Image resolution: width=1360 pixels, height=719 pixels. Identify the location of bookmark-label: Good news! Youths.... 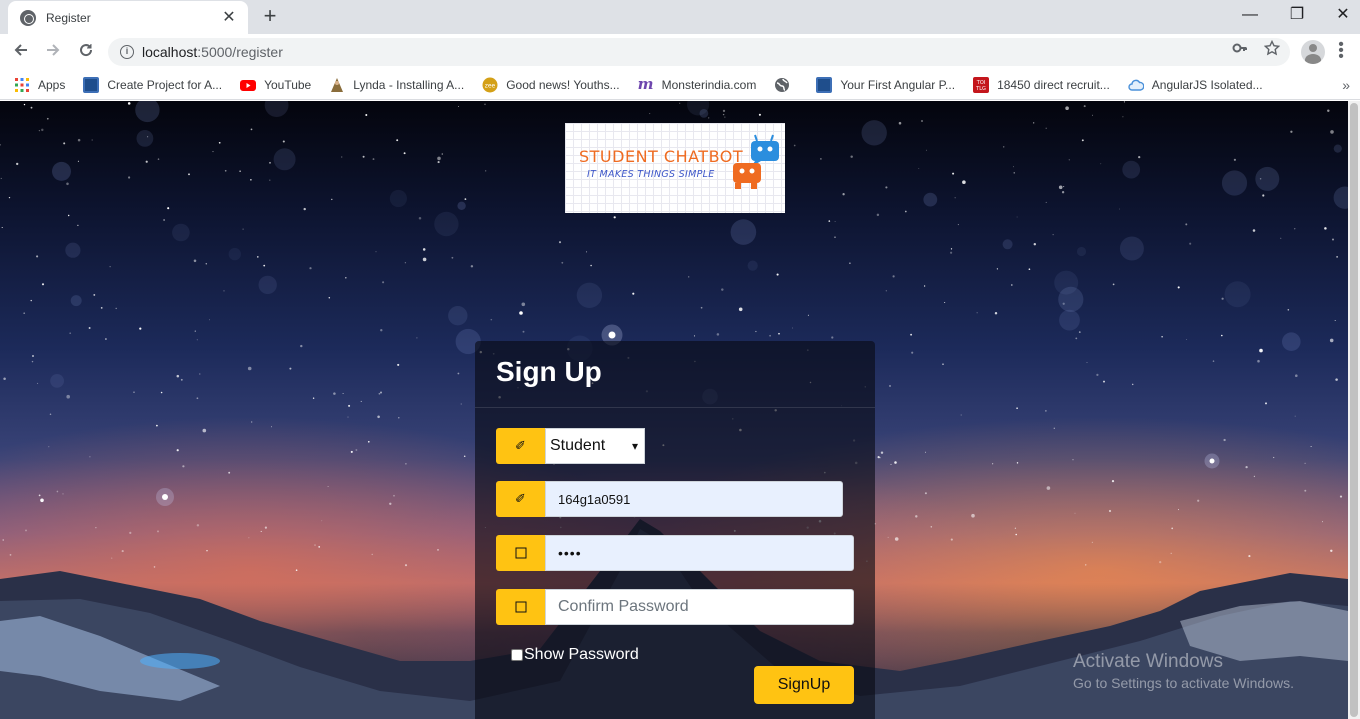
(563, 84).